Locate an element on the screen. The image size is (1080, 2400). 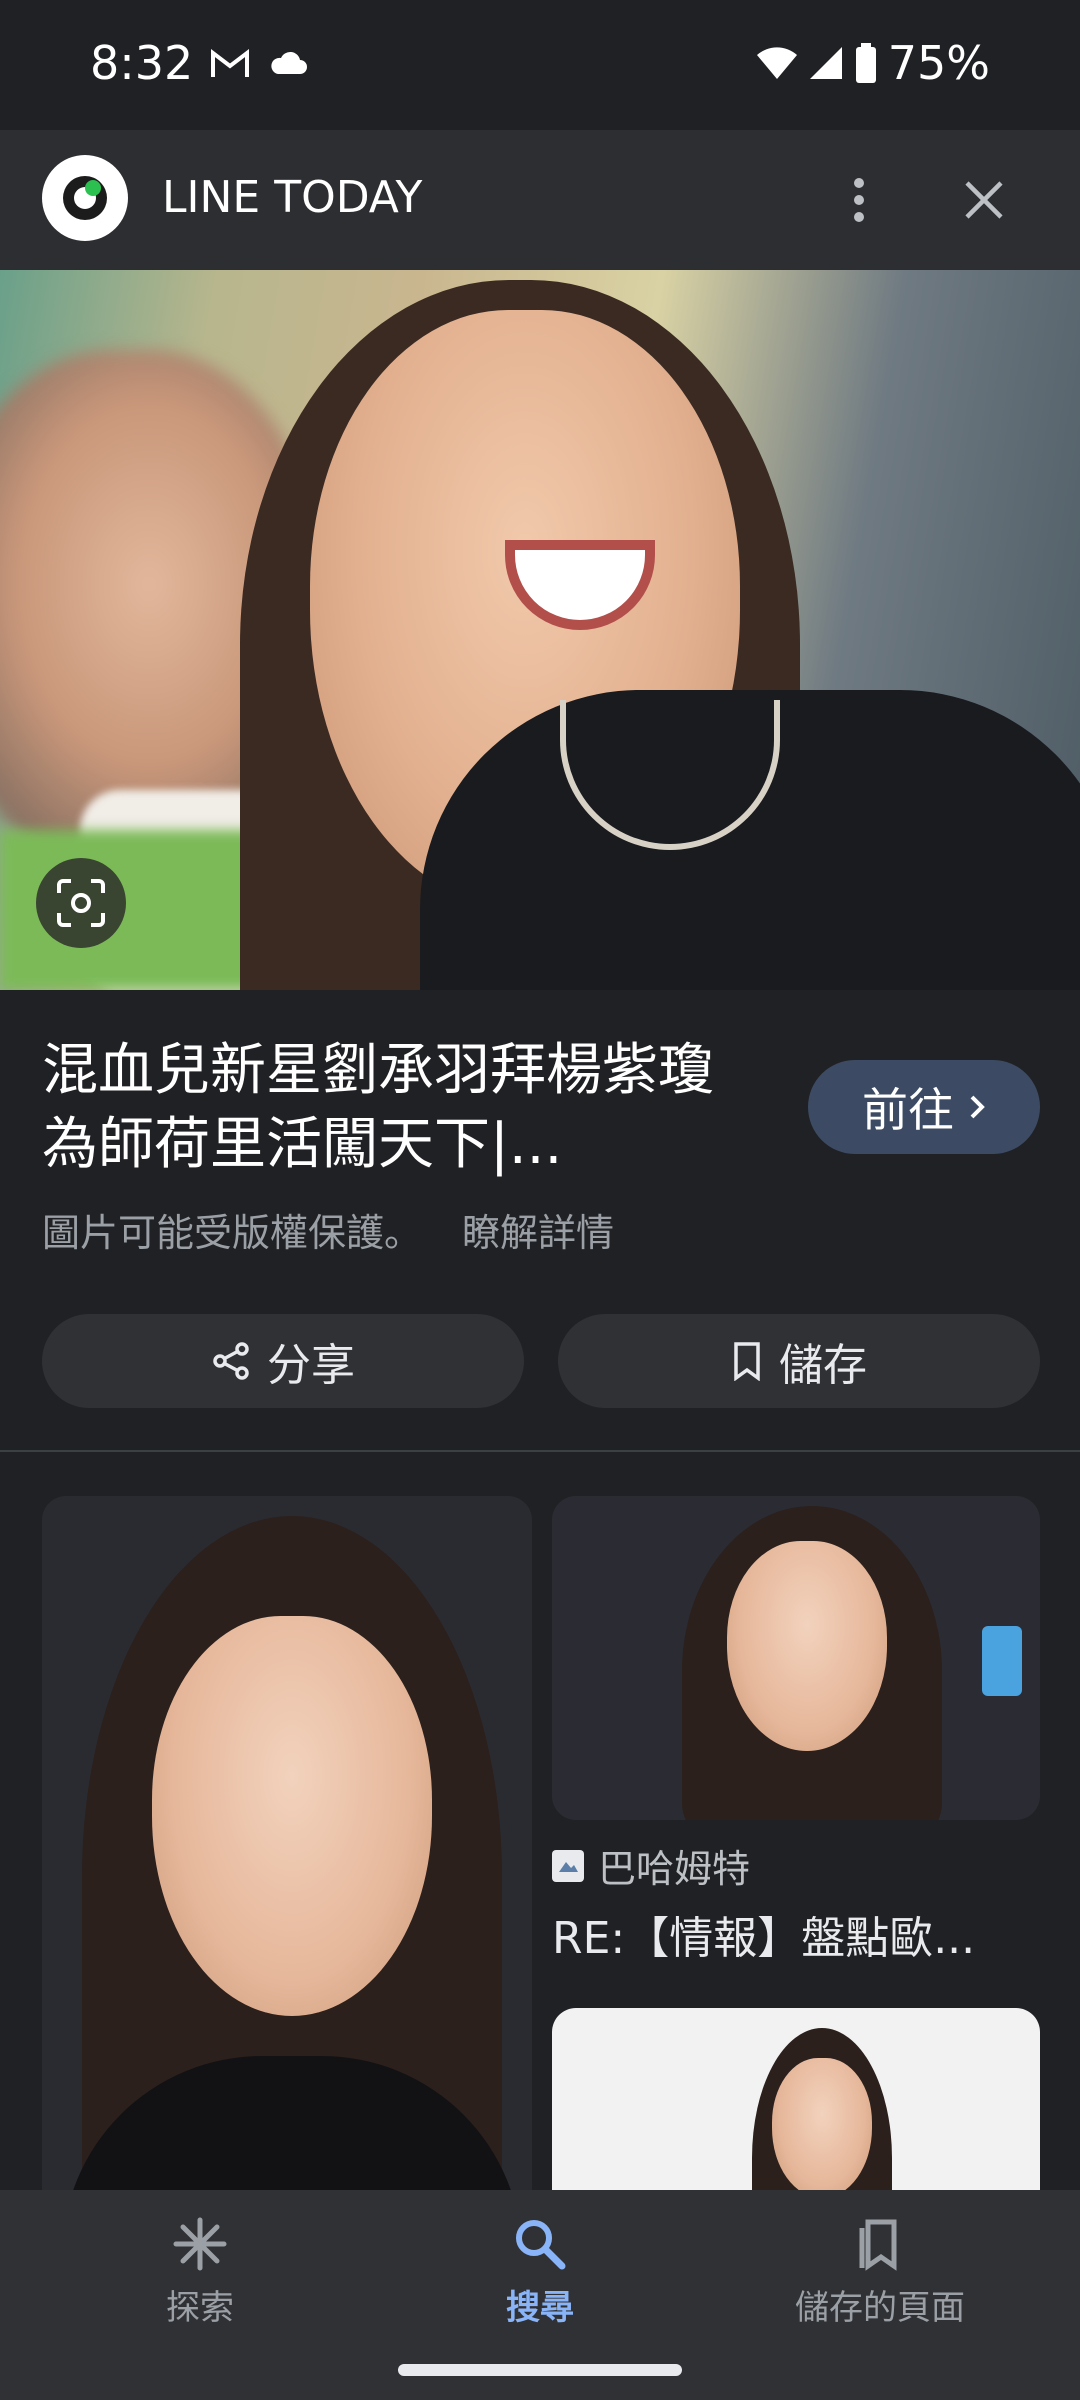
more-vert-icon is located at coordinates (859, 200).